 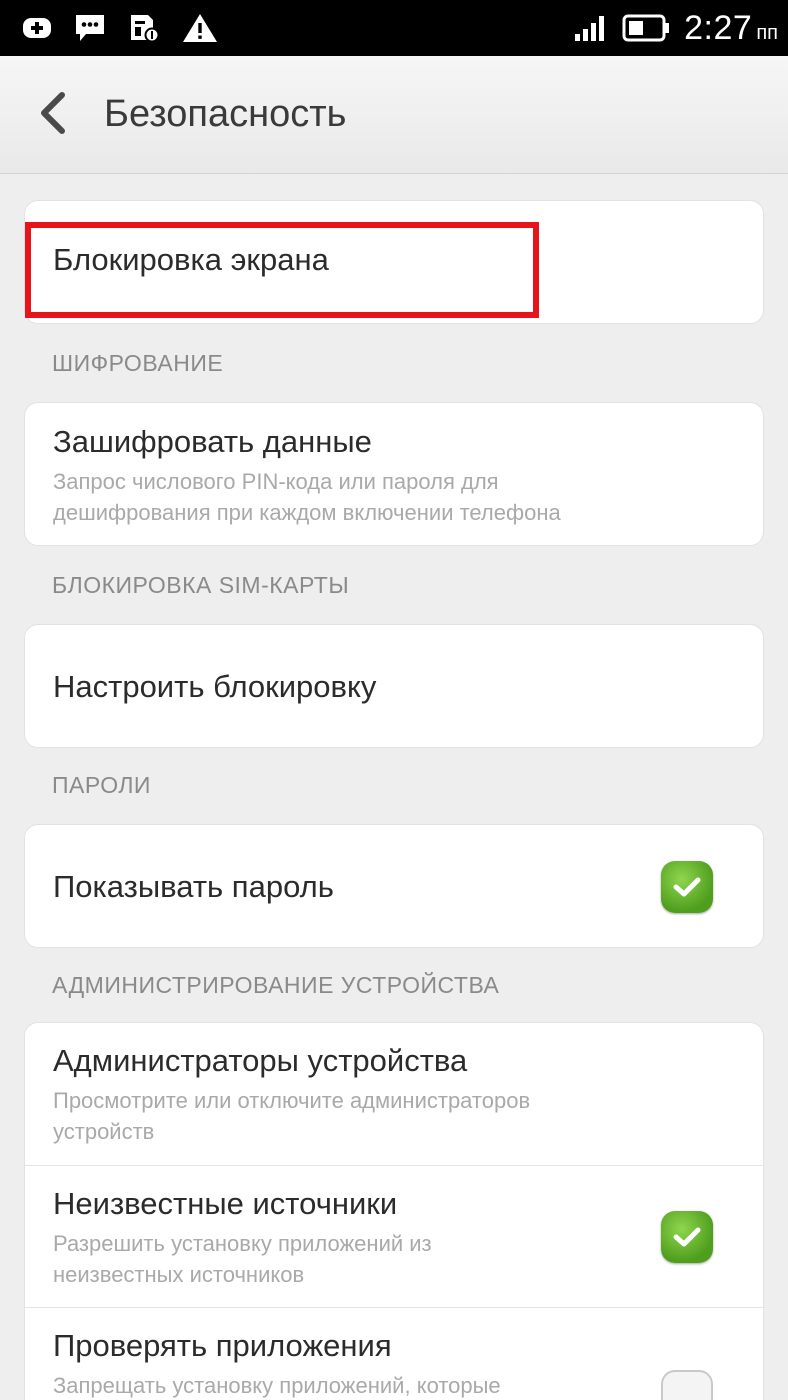 What do you see at coordinates (225, 114) in the screenshot?
I see `page-title: Безопасность` at bounding box center [225, 114].